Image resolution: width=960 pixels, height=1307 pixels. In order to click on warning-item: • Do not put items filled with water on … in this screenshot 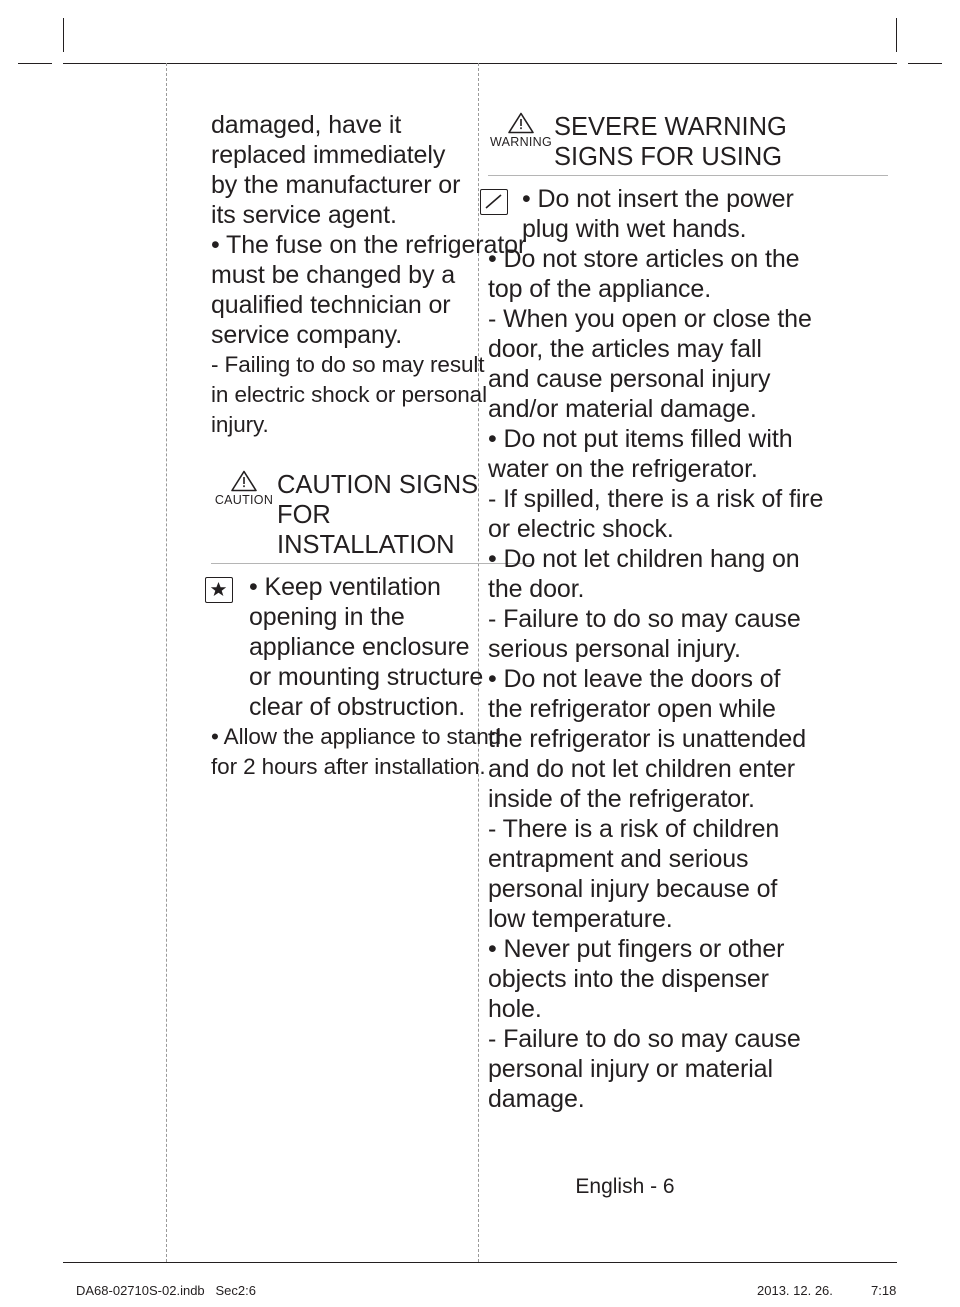, I will do `click(688, 454)`.